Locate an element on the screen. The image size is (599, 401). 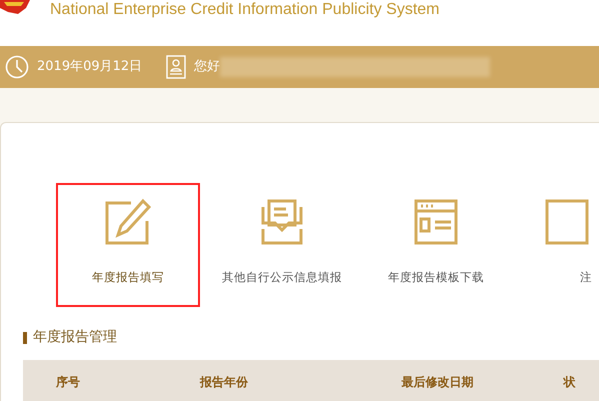
action-tile: 年度报告填写 is located at coordinates (128, 245).